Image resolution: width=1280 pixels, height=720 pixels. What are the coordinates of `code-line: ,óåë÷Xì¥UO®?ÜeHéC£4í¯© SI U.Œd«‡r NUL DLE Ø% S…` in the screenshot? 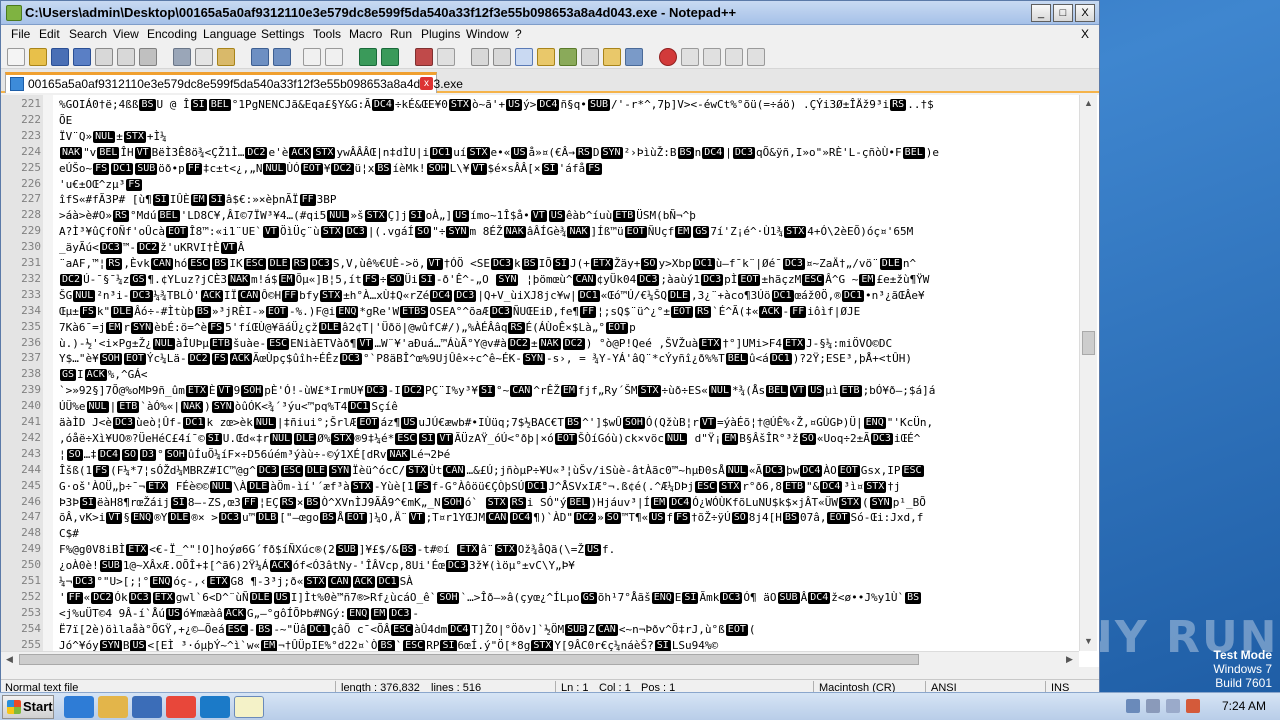 It's located at (569, 438).